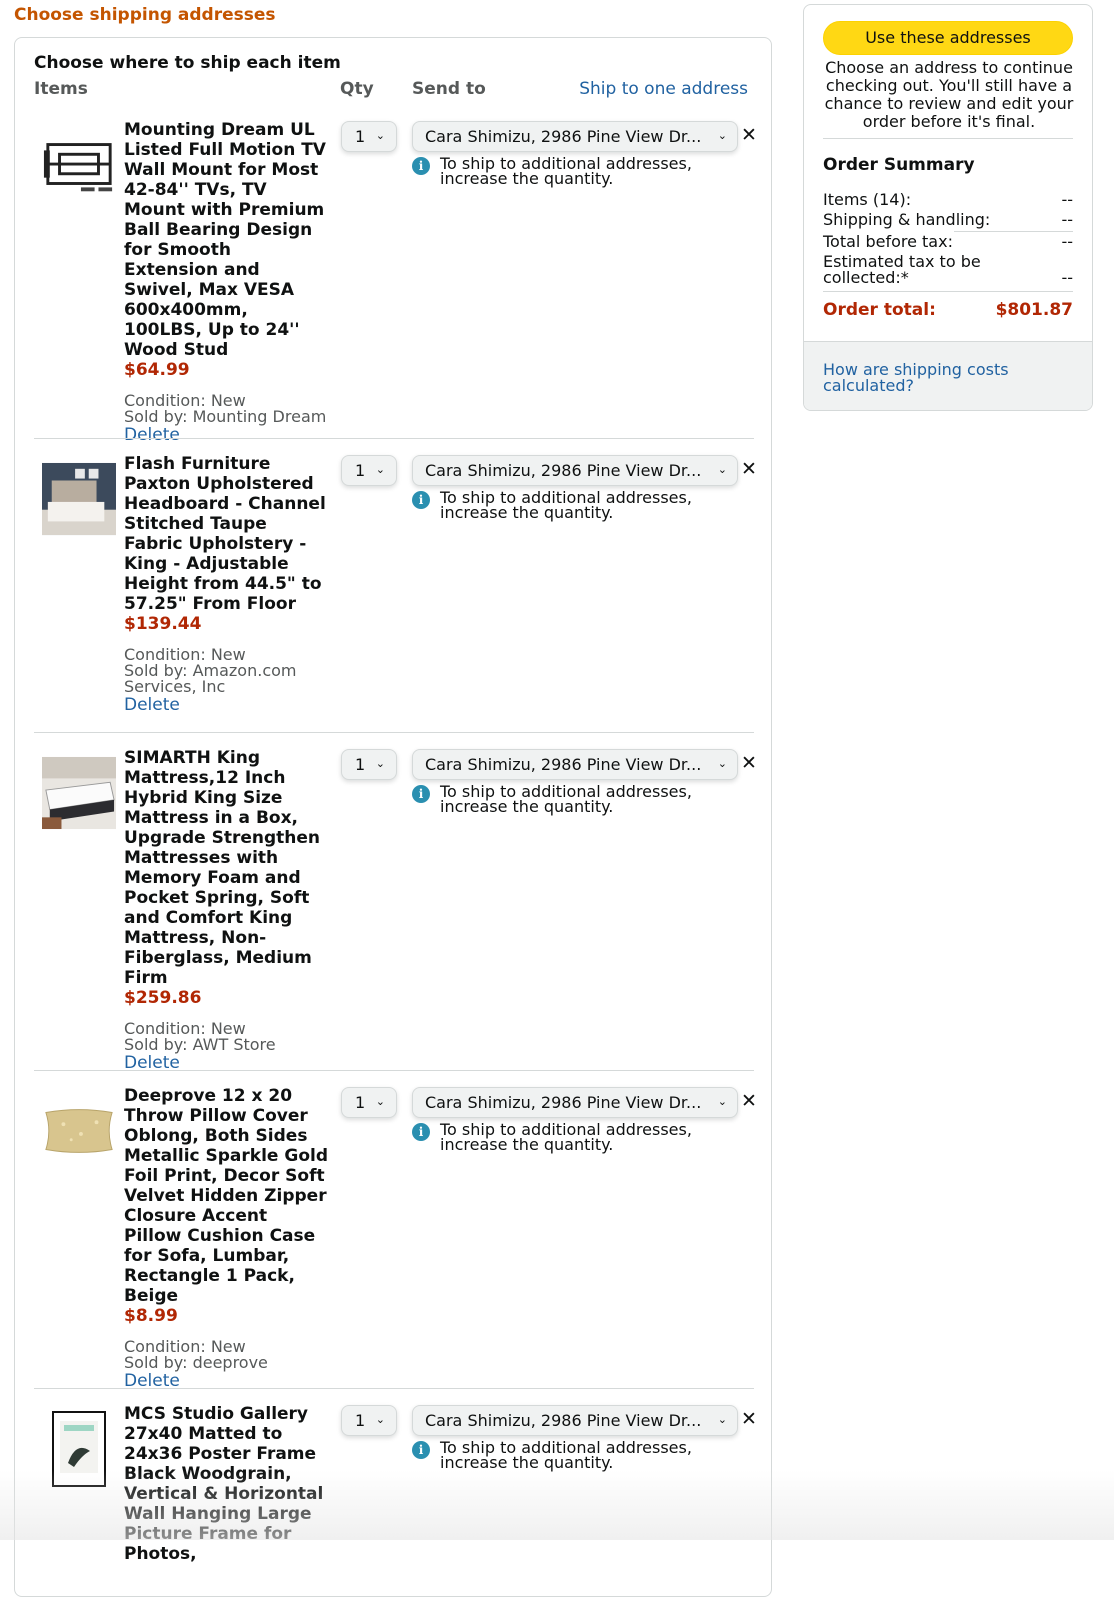 This screenshot has width=1114, height=1597. What do you see at coordinates (449, 89) in the screenshot?
I see `column-send-to: Send to` at bounding box center [449, 89].